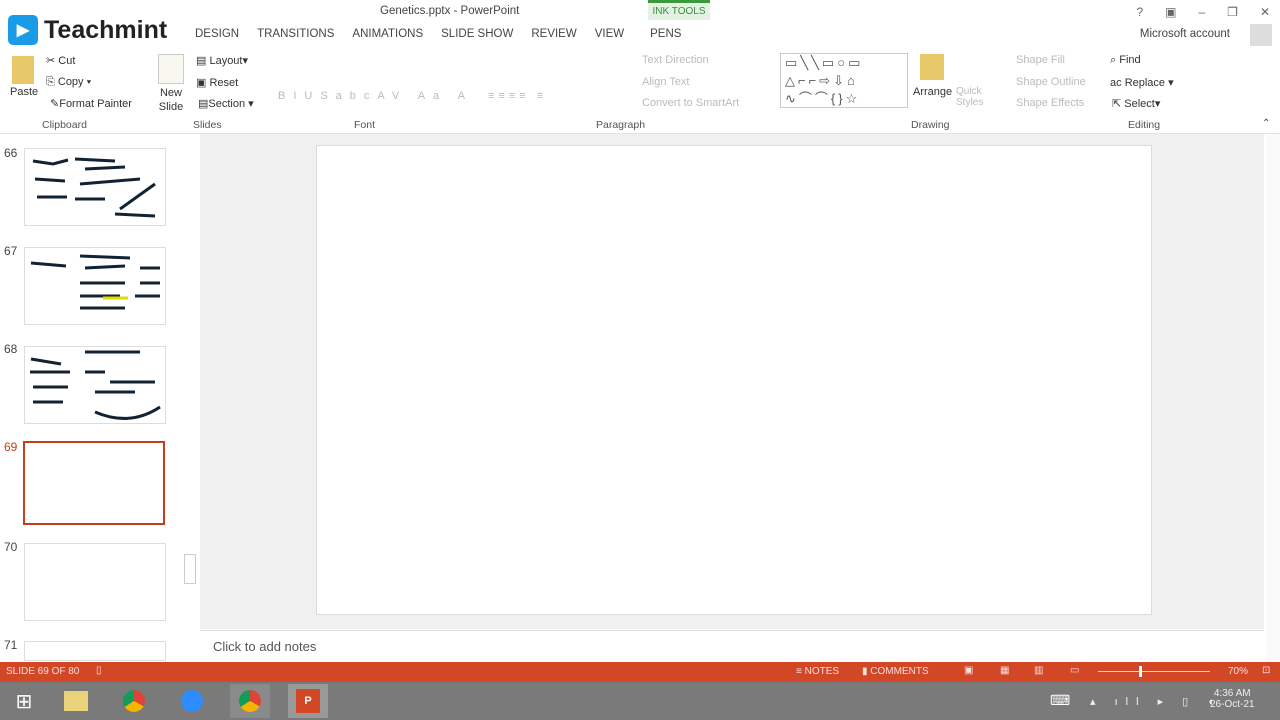 The width and height of the screenshot is (1280, 720). Describe the element at coordinates (1113, 60) in the screenshot. I see `binoculars-icon: ⌕` at that location.